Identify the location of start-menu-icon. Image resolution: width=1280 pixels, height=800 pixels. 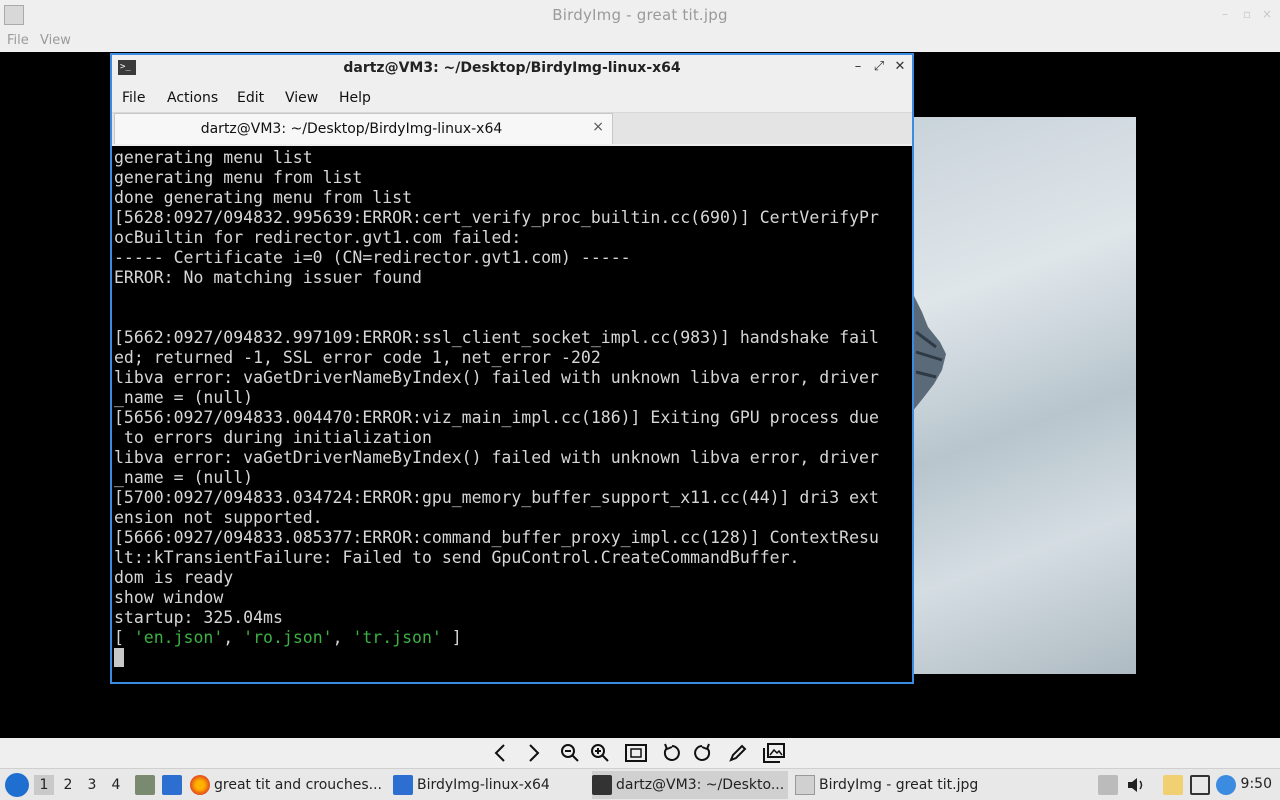
(17, 785).